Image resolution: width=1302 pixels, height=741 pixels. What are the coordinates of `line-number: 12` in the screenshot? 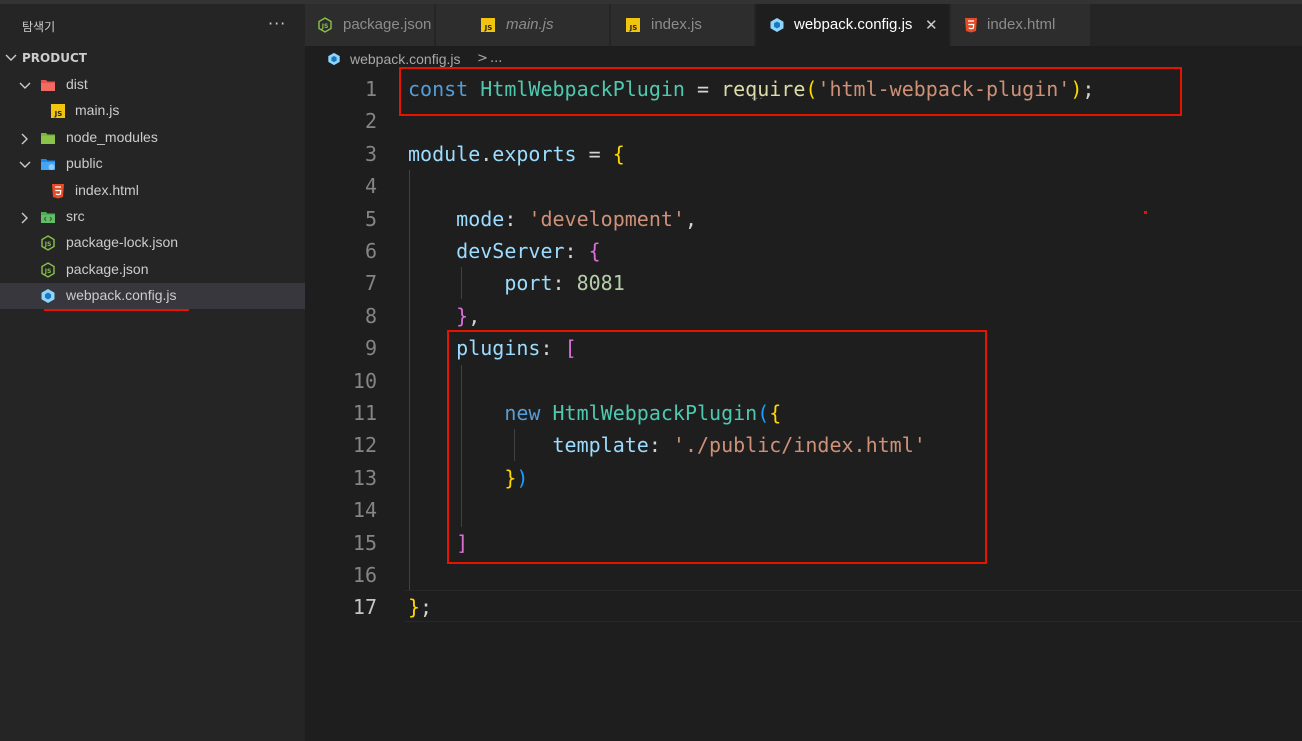 It's located at (364, 445).